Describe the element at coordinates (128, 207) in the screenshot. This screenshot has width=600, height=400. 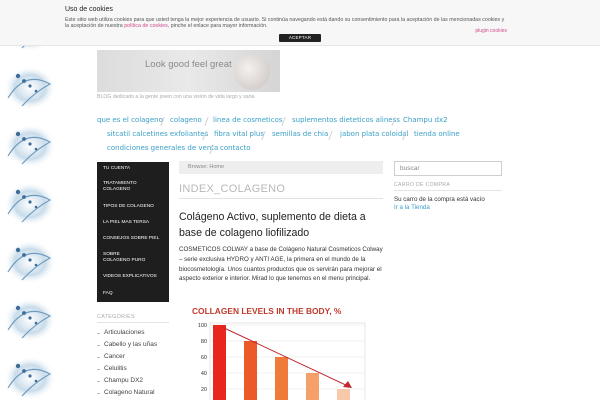
I see `left-menu-item-tipos-de-colageno: TIPOS DE COLAGENO` at that location.